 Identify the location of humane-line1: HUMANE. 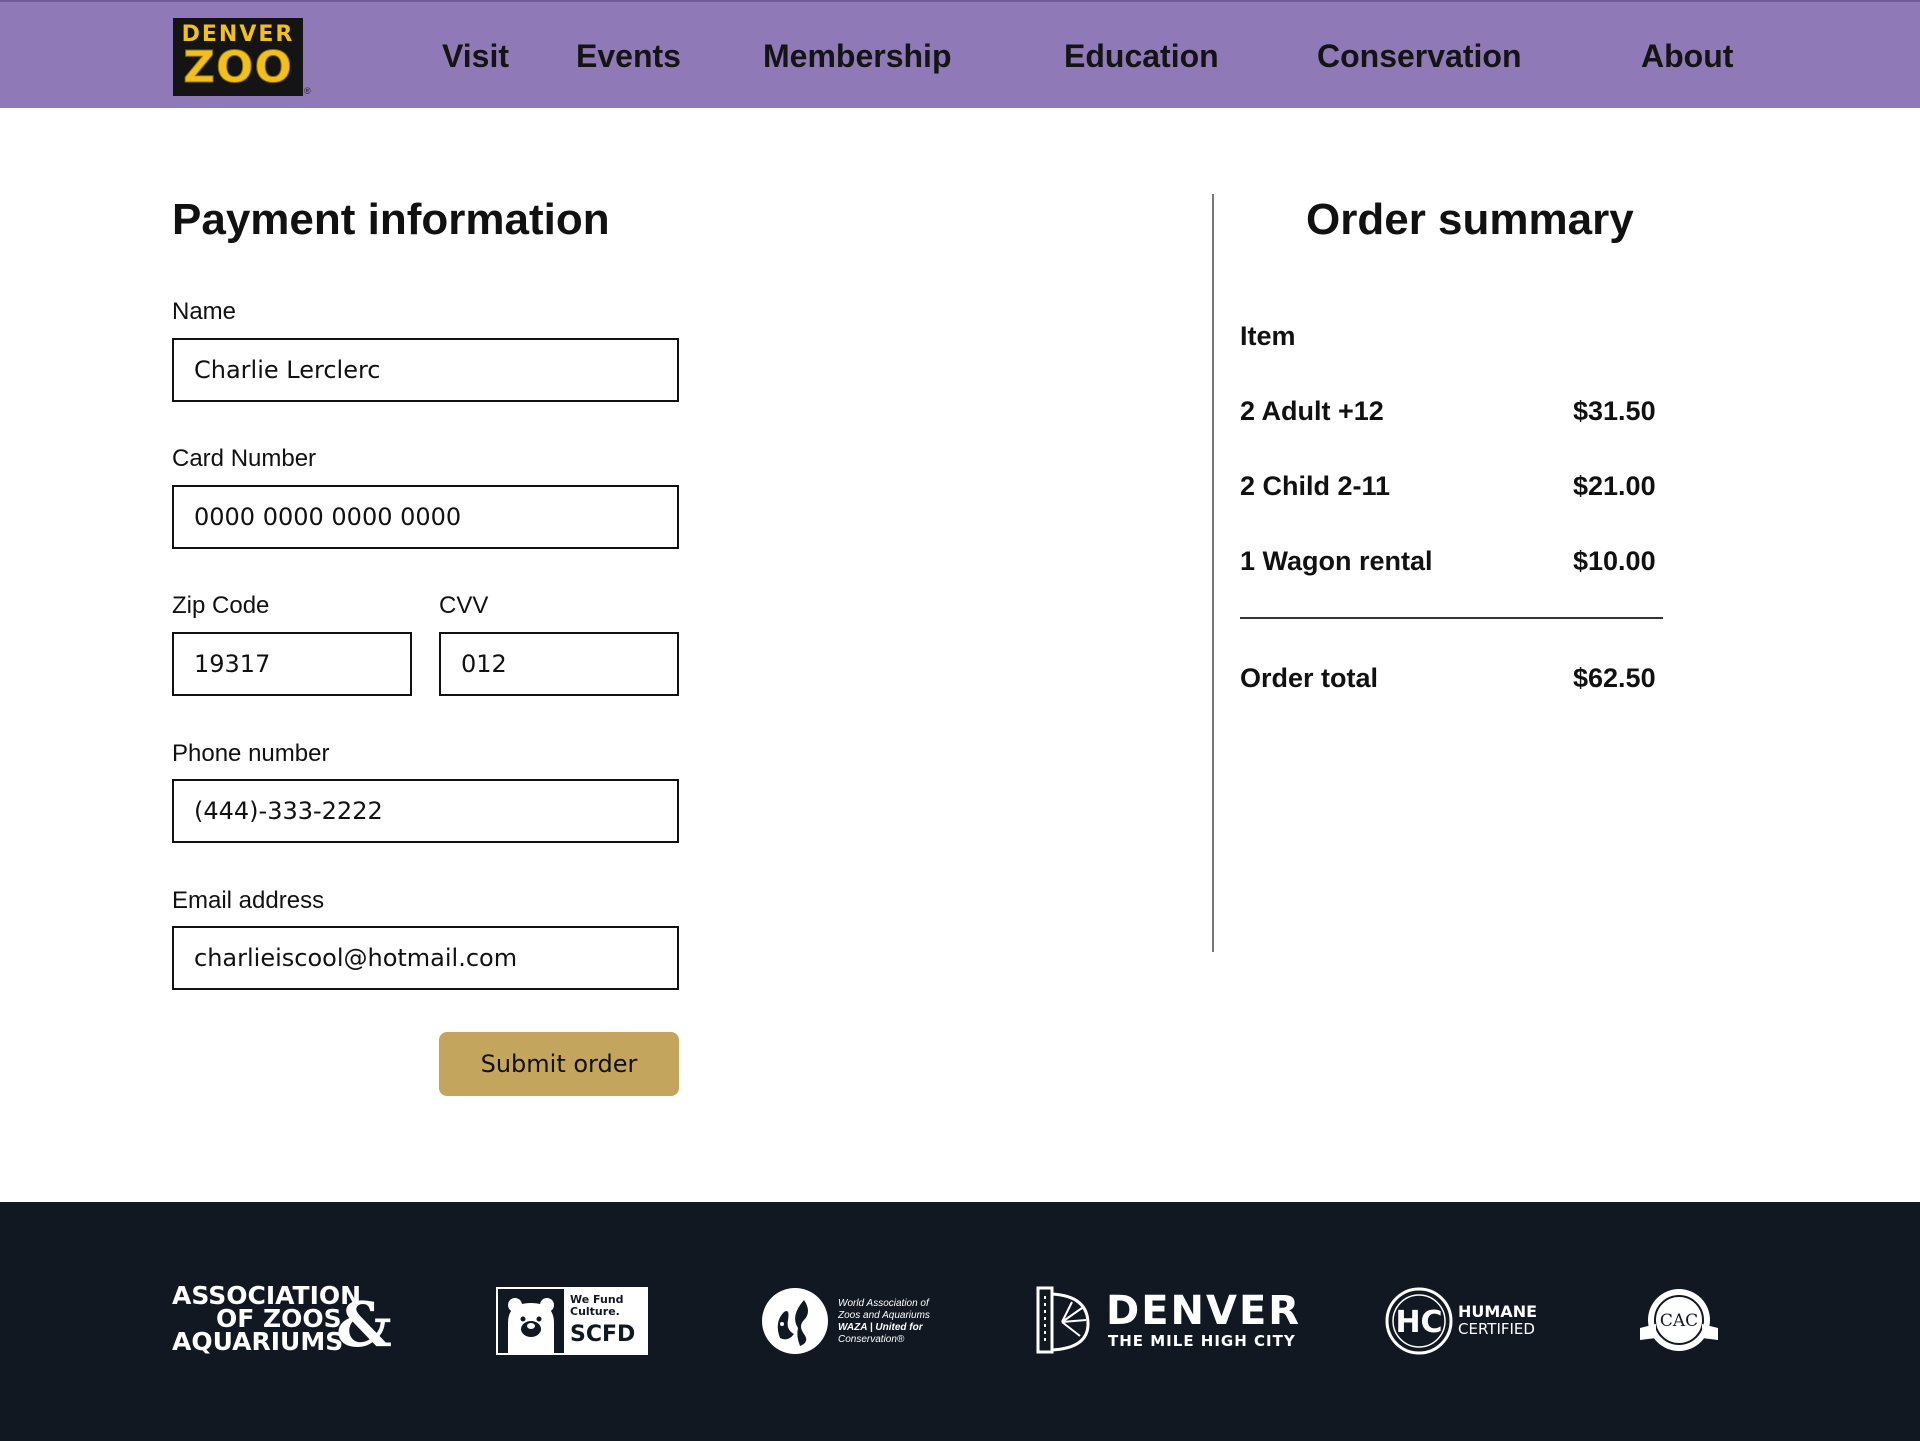
(1498, 1311).